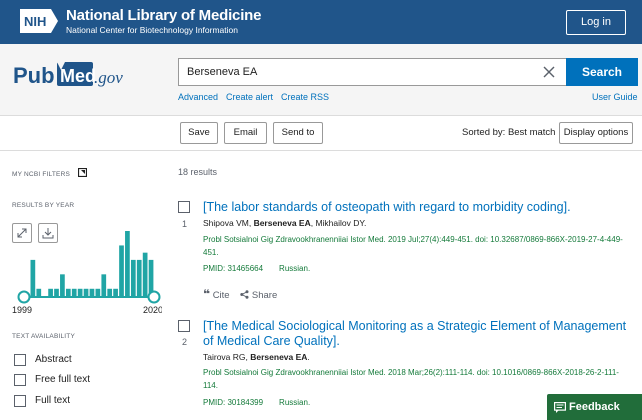 The width and height of the screenshot is (642, 420). I want to click on abstract-label: Abstract, so click(53, 359).